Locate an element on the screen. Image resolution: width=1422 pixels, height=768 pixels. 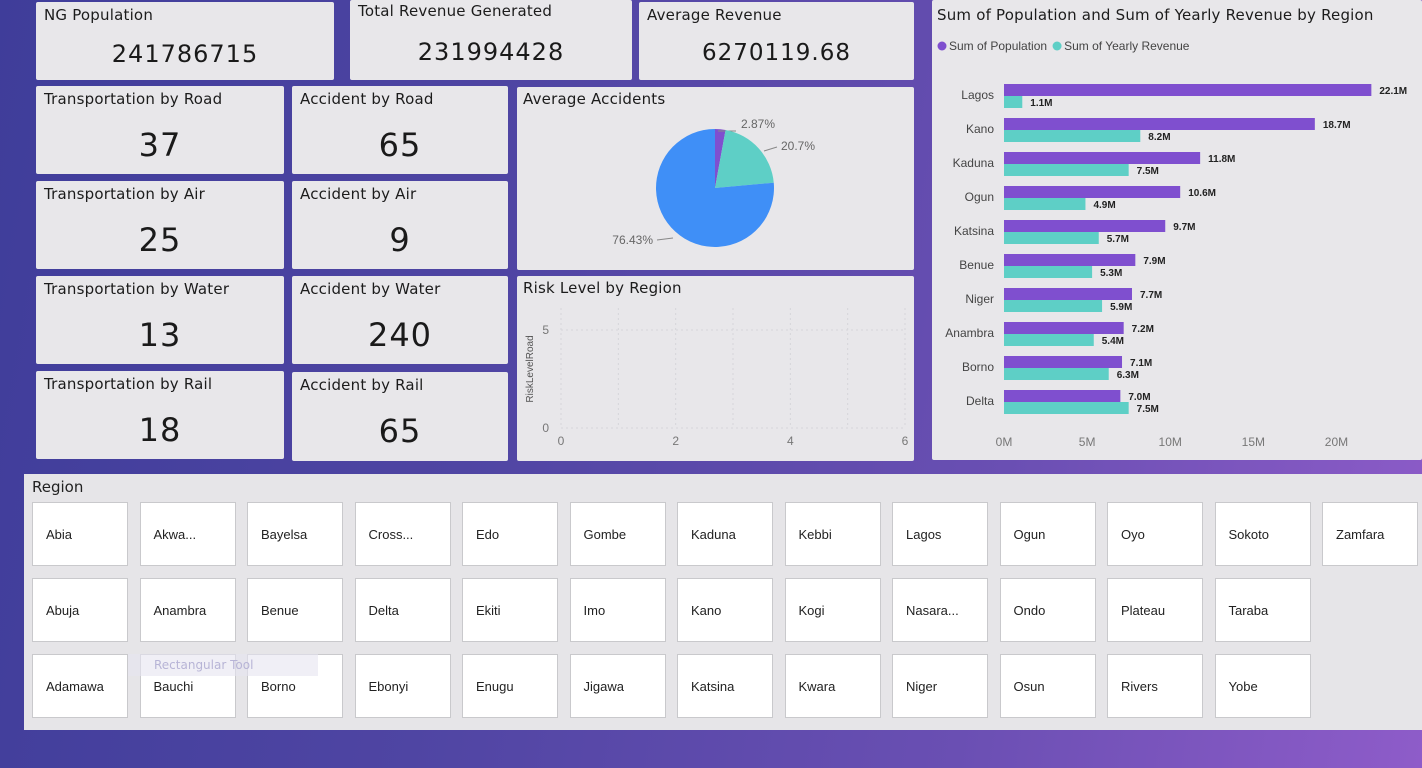
kpi-title: Transportation by Water is located at coordinates (137, 289).